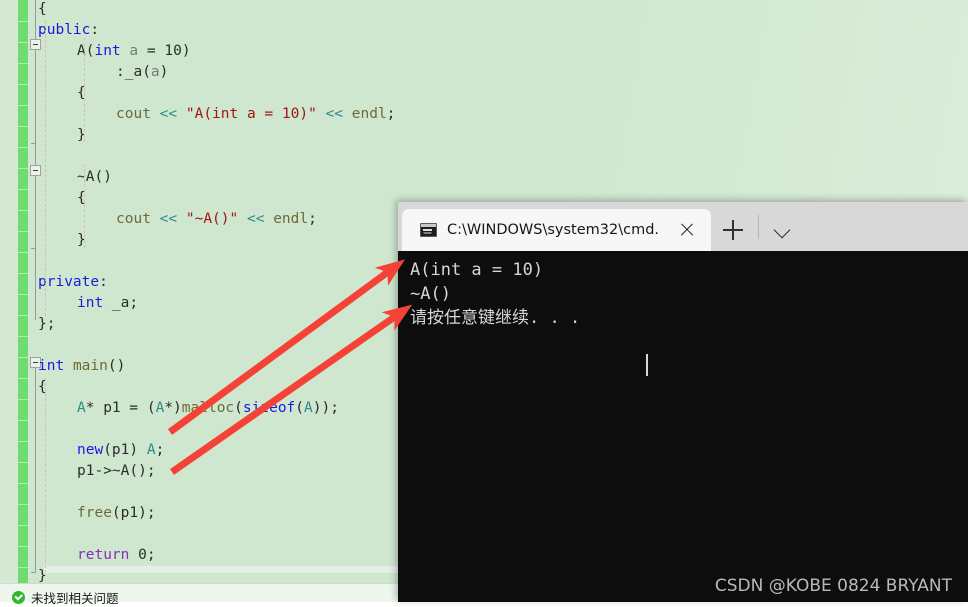 The image size is (968, 607). What do you see at coordinates (173, 408) in the screenshot?
I see `code-token: *)` at bounding box center [173, 408].